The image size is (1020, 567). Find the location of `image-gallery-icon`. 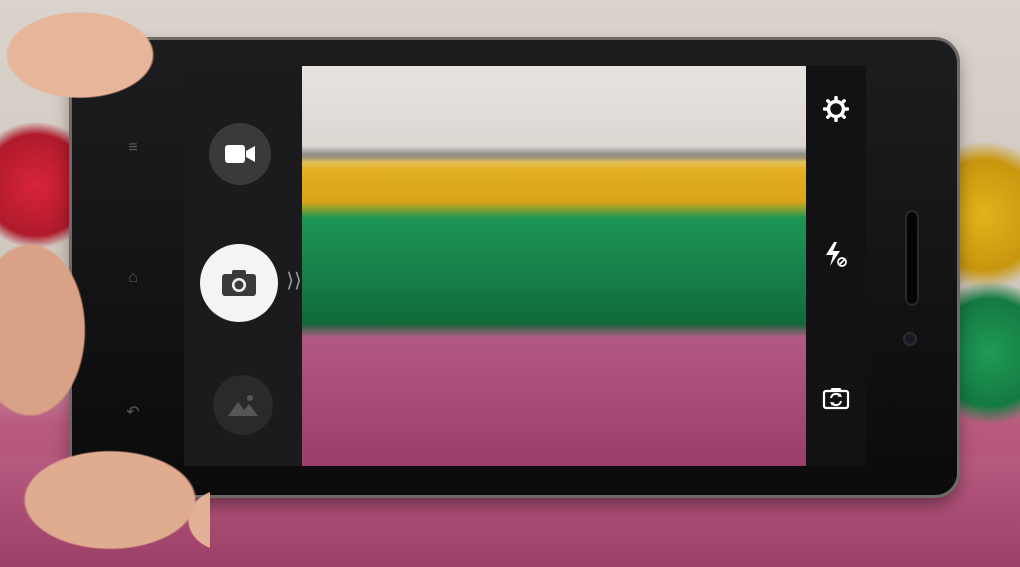

image-gallery-icon is located at coordinates (243, 405).